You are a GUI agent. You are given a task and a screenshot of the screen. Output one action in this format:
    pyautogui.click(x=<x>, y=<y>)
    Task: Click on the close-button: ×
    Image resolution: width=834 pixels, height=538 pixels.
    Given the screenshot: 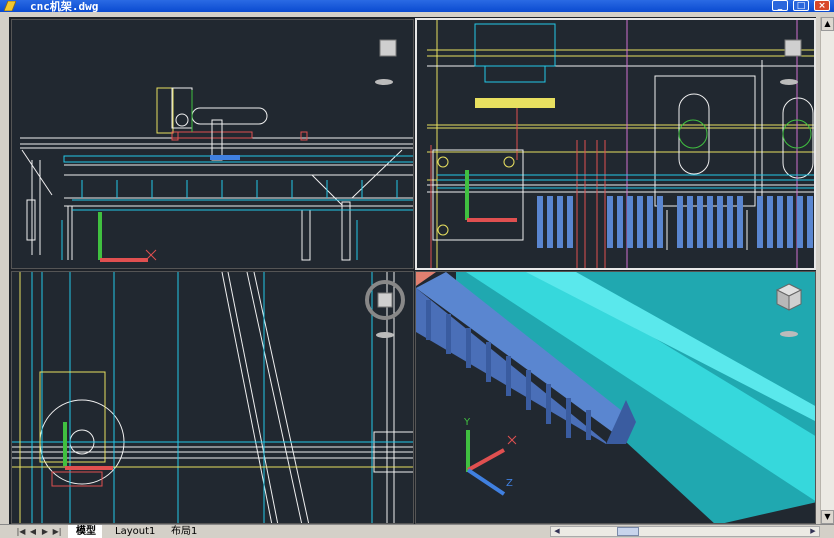 What is the action you would take?
    pyautogui.click(x=822, y=5)
    